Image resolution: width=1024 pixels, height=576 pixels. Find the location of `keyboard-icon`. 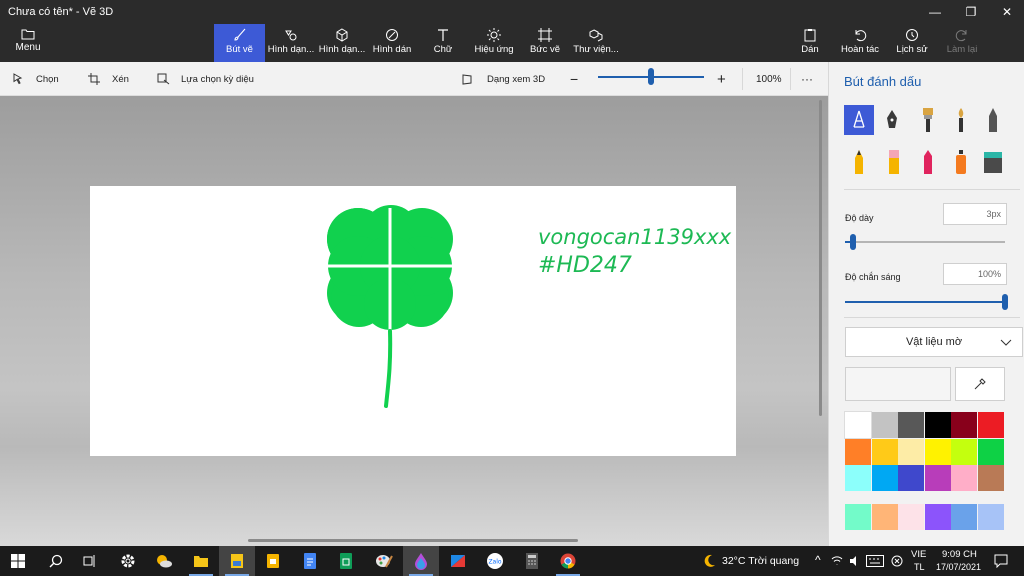

keyboard-icon is located at coordinates (875, 561).